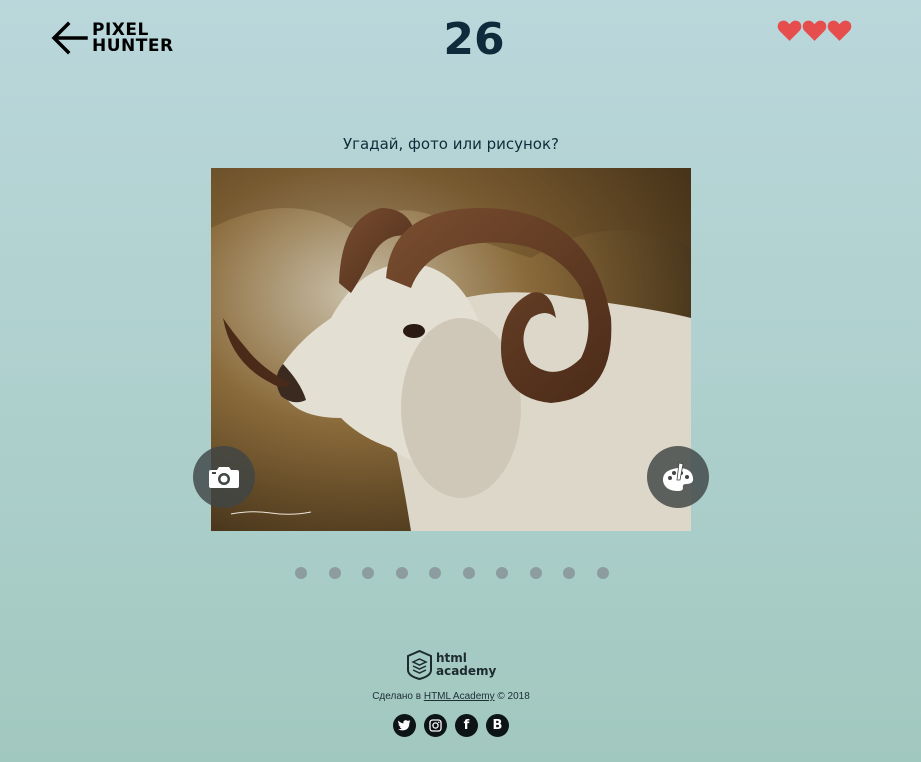 This screenshot has height=762, width=921. What do you see at coordinates (512, 696) in the screenshot?
I see `copyright-year: © 2018` at bounding box center [512, 696].